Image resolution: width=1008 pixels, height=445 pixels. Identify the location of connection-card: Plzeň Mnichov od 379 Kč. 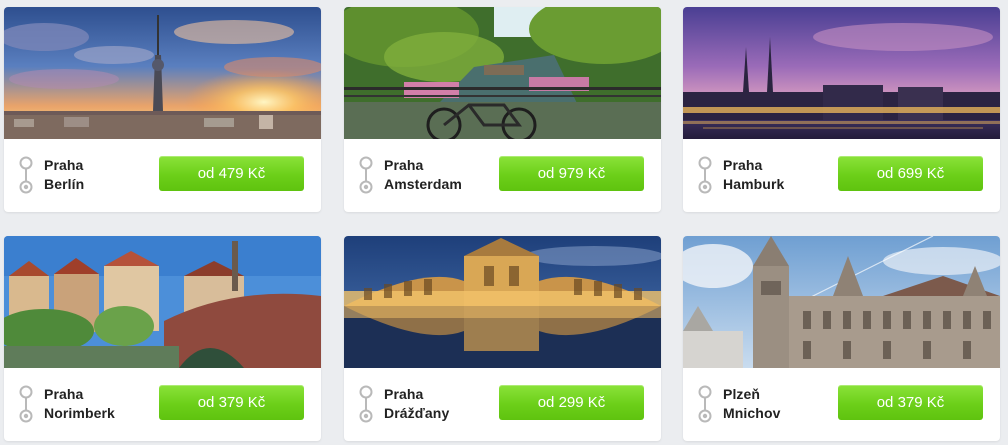
(841, 338).